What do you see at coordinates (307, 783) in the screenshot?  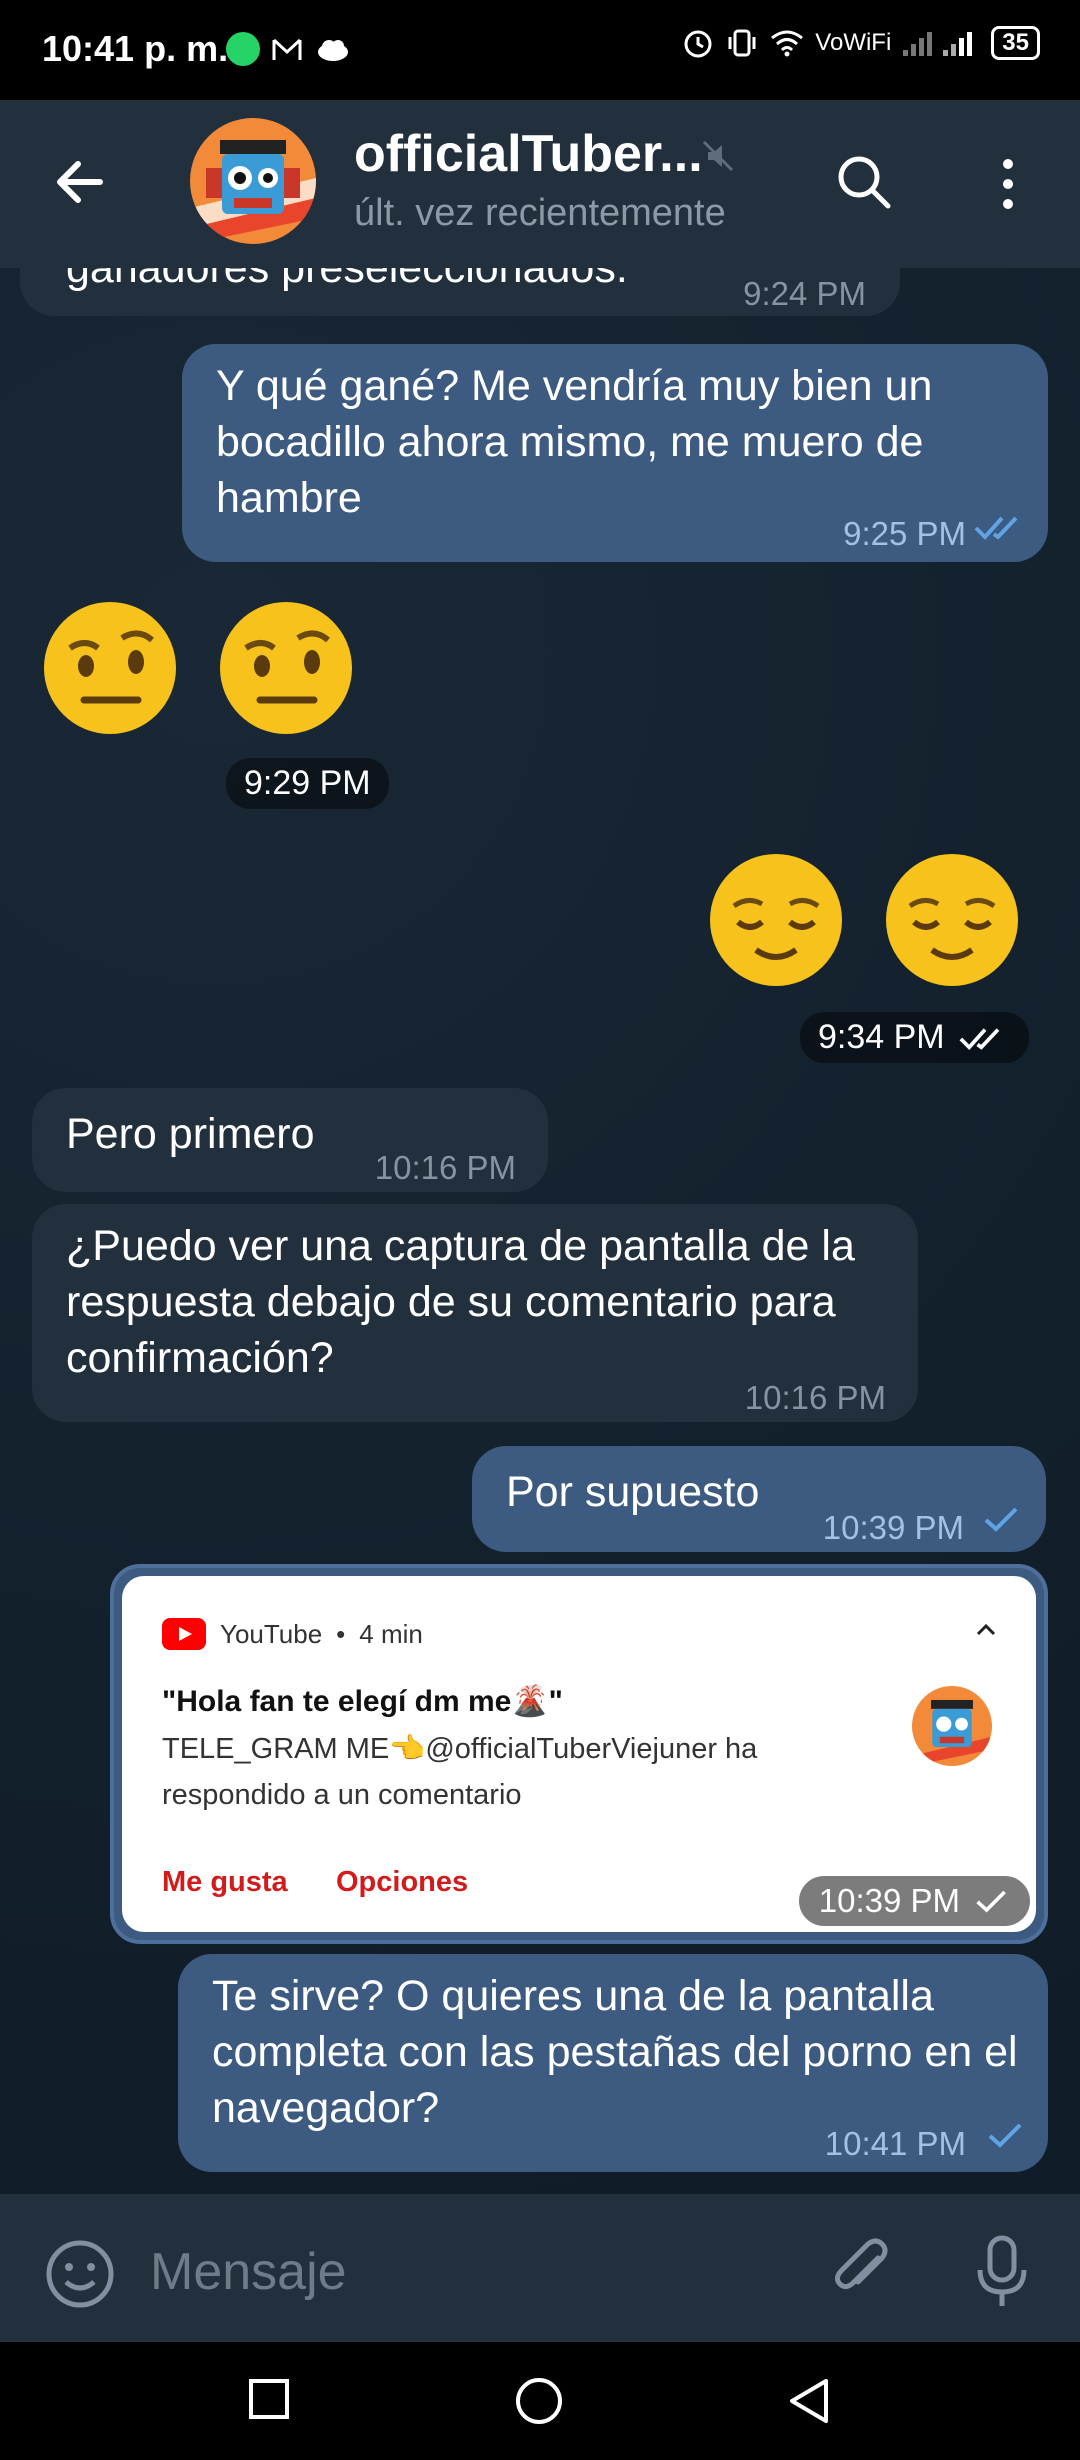 I see `message-time: 9:29 PM` at bounding box center [307, 783].